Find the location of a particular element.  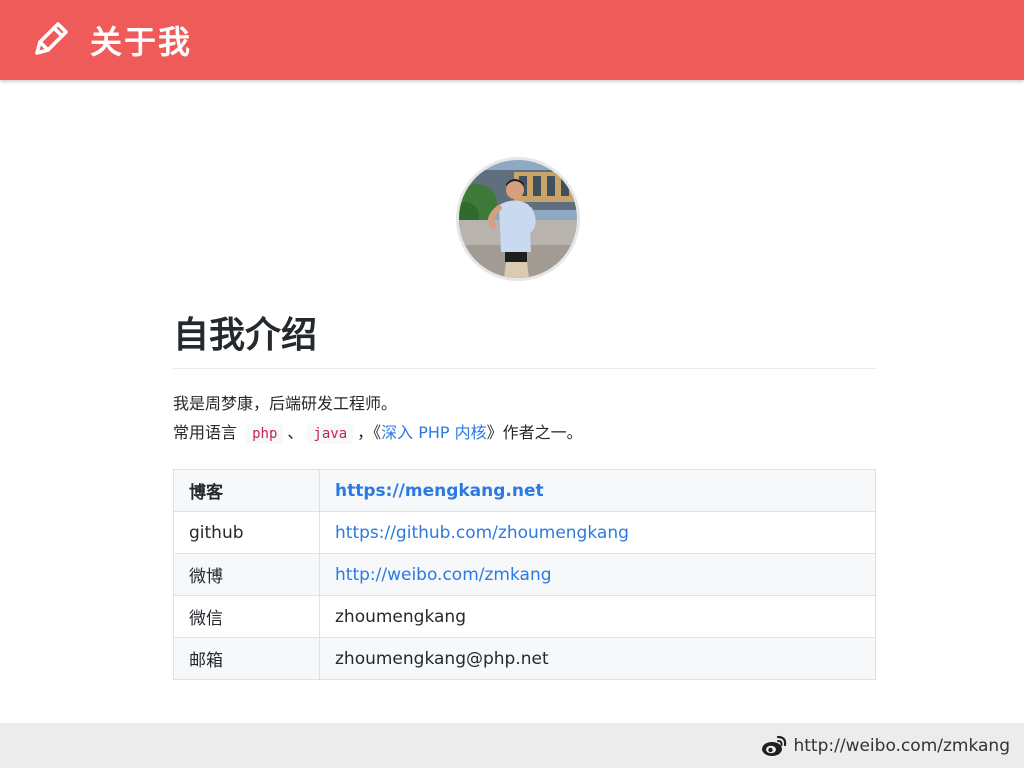

row-value-cell: zhoumengkang@php.net is located at coordinates (597, 658).